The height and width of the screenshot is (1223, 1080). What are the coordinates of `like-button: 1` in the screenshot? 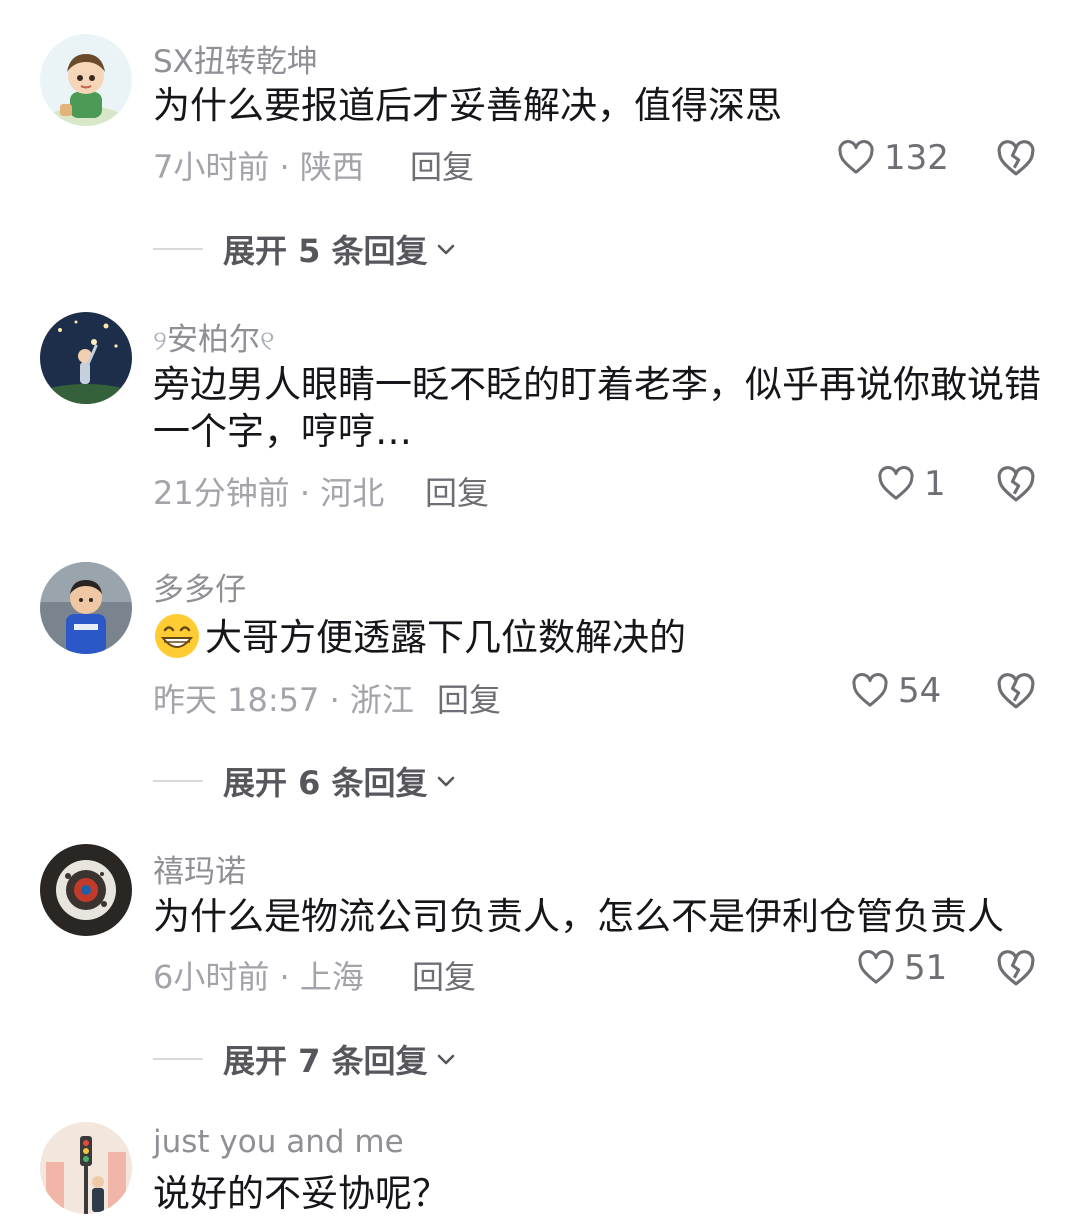 It's located at (911, 484).